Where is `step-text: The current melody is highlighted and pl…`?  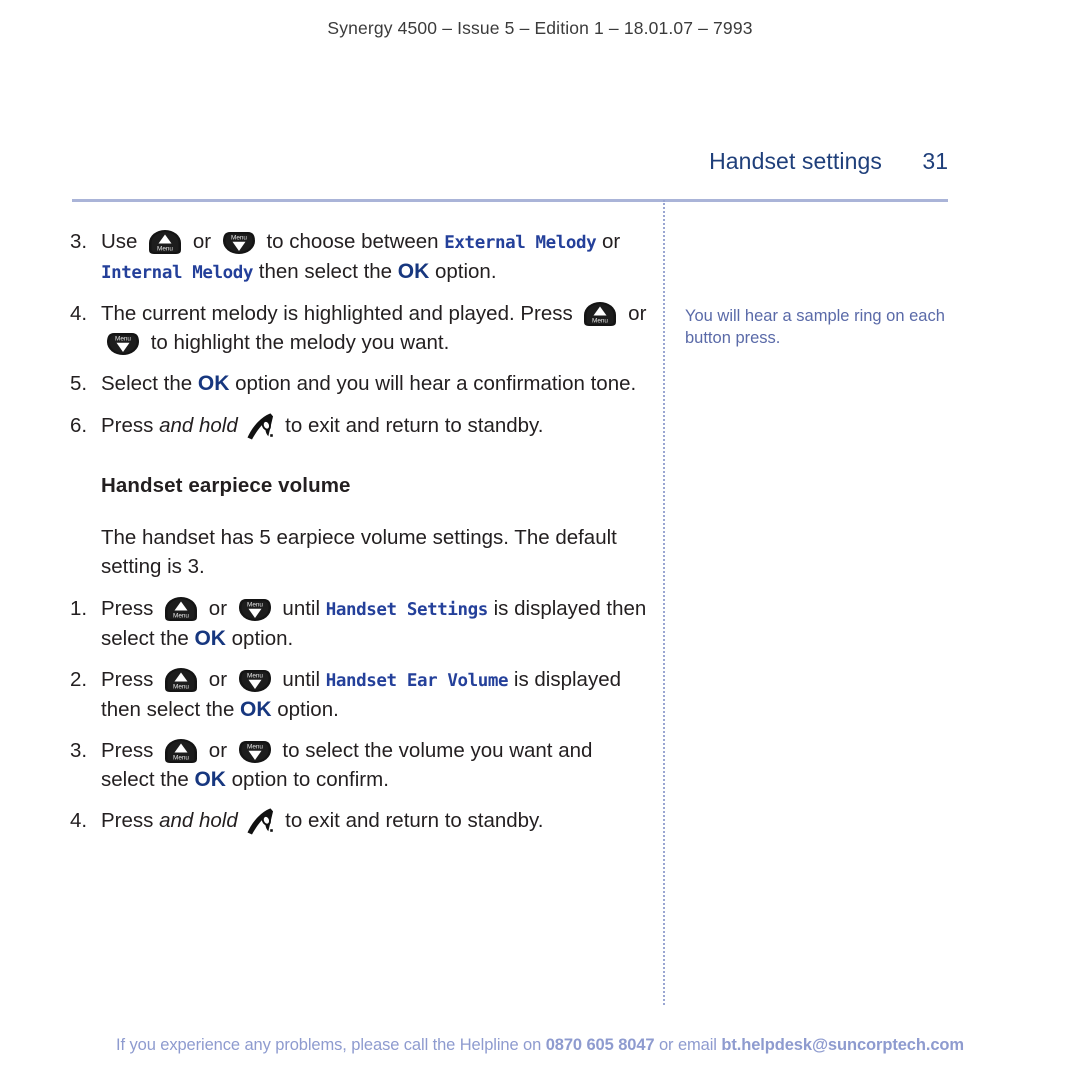 step-text: The current melody is highlighted and pl… is located at coordinates (340, 313).